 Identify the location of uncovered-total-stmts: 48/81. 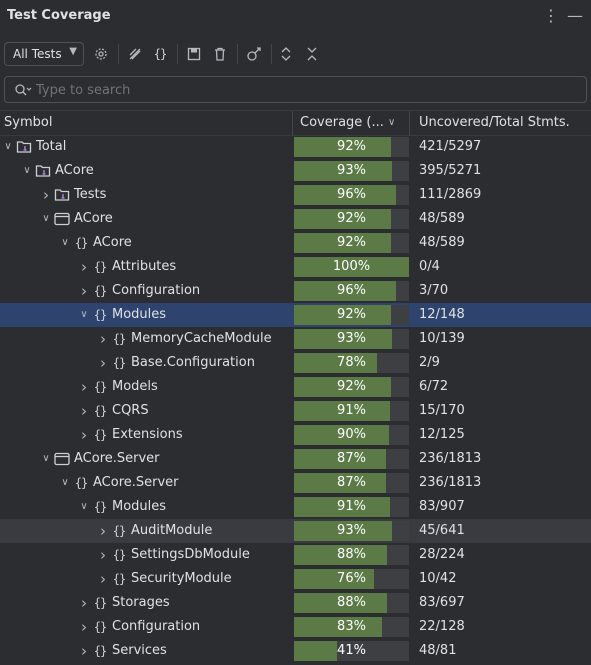
(438, 650).